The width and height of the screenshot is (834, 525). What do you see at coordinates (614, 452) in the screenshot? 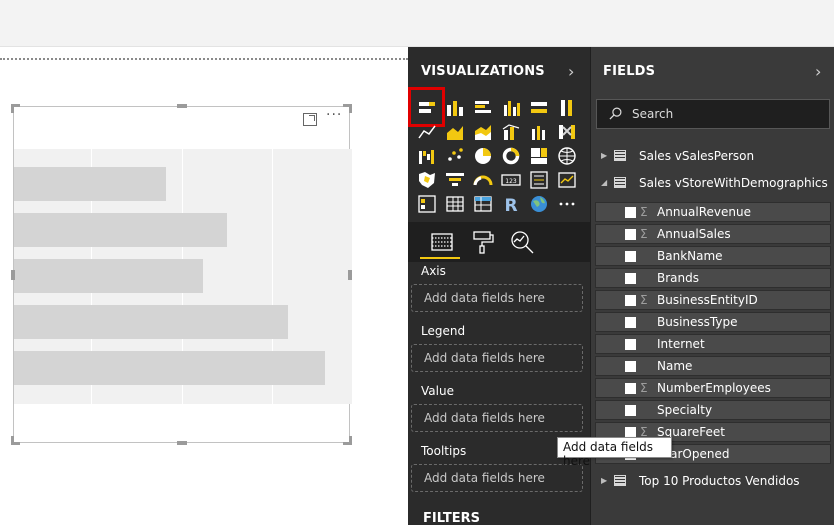
I see `tooltip: Add data fields here` at bounding box center [614, 452].